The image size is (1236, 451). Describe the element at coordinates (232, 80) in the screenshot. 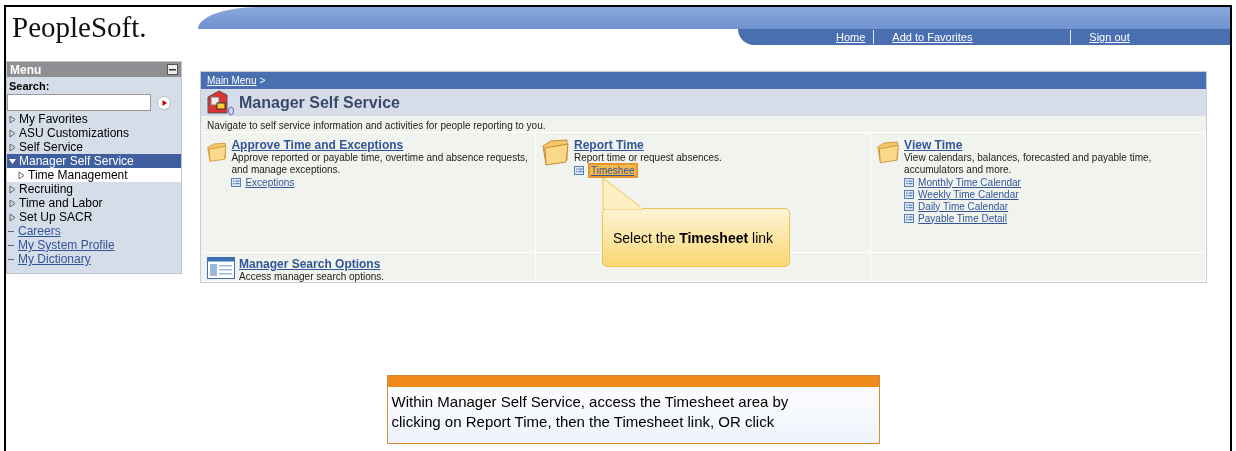

I see `breadcrumb-link: Main Menu` at that location.